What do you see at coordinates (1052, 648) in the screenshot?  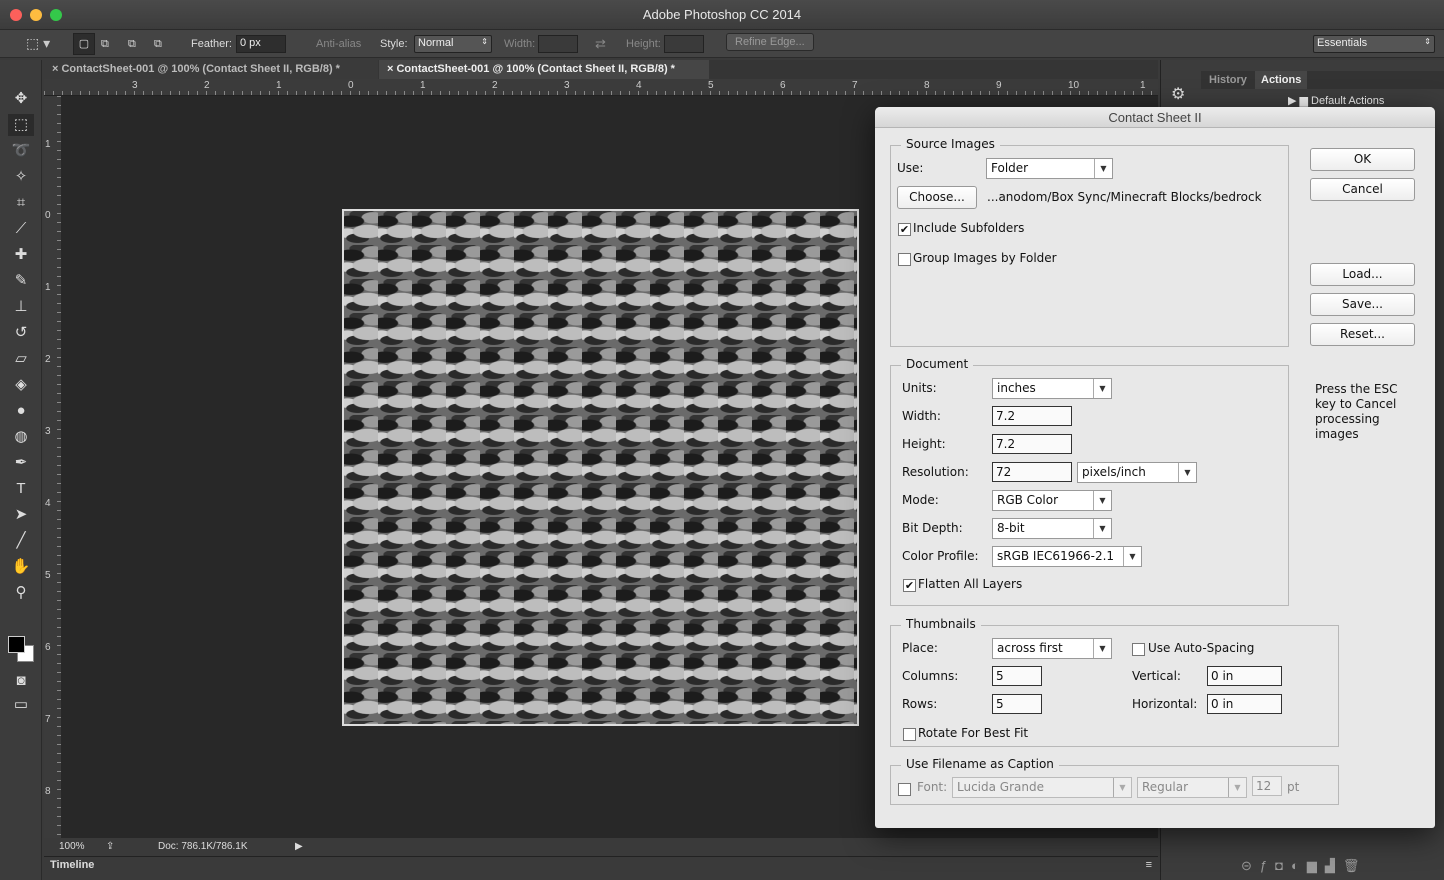 I see `place-select: across first ▼` at bounding box center [1052, 648].